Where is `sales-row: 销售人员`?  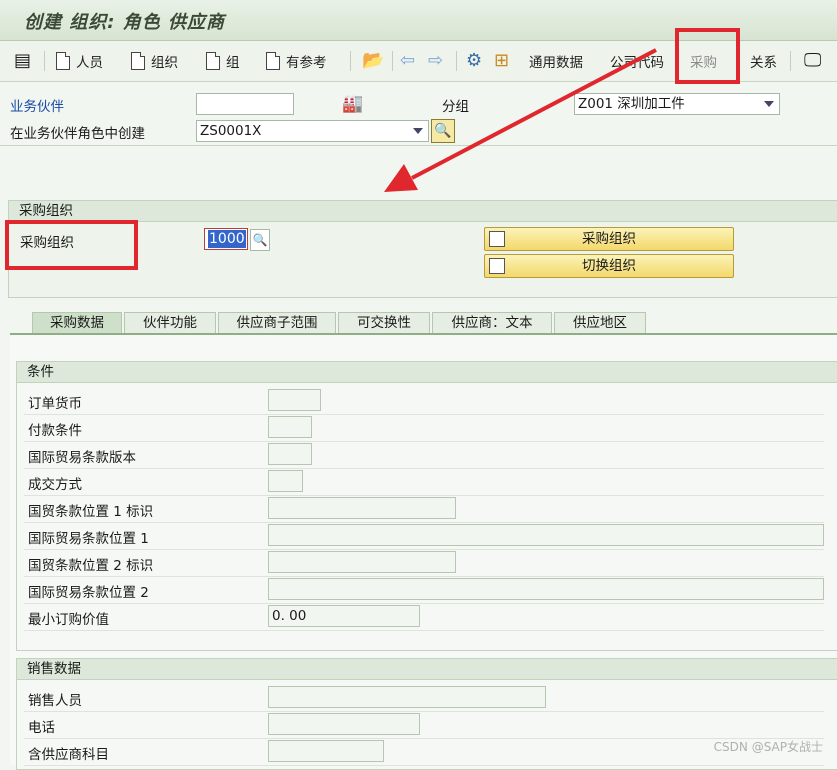 sales-row: 销售人员 is located at coordinates (424, 698).